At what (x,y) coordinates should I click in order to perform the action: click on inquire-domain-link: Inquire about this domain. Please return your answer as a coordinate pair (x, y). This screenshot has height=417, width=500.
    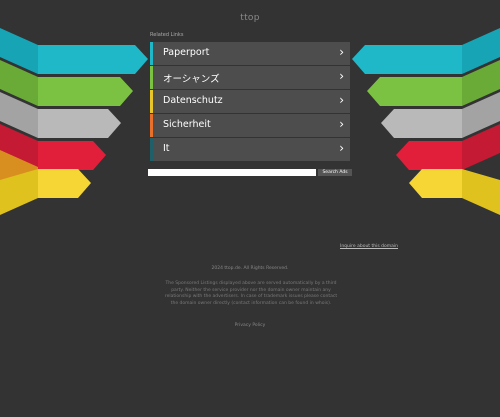
    Looking at the image, I should click on (199, 246).